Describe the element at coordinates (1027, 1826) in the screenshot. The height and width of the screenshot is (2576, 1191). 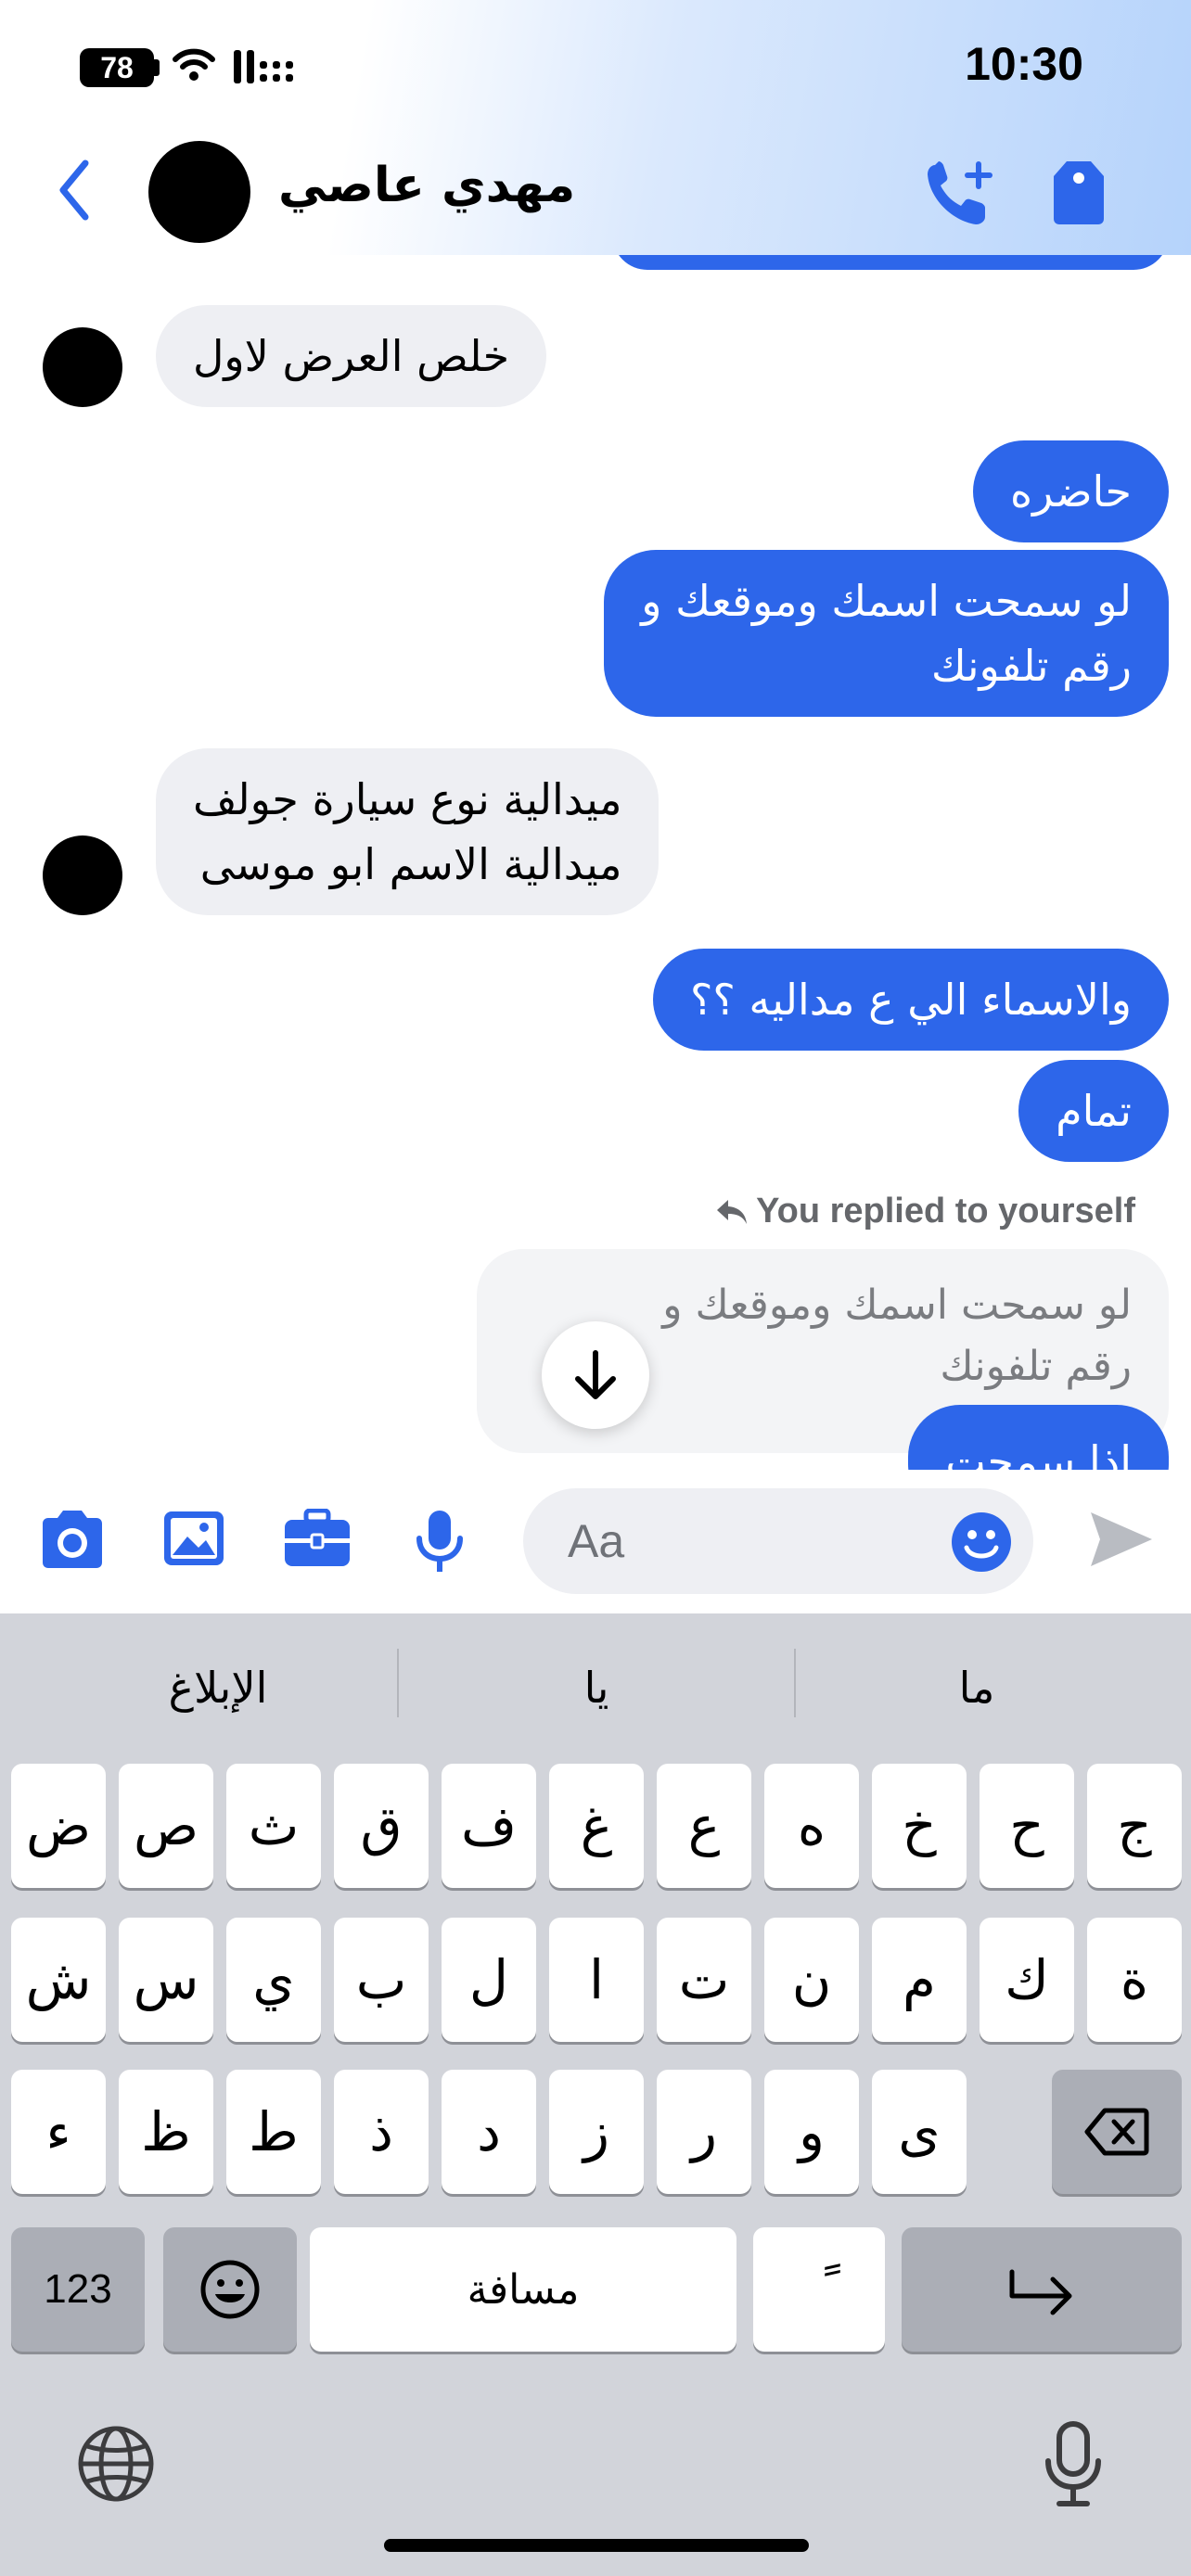
I see `key: ح` at that location.